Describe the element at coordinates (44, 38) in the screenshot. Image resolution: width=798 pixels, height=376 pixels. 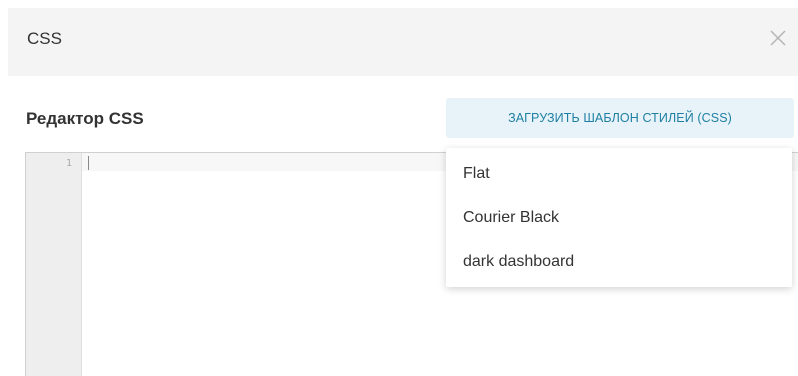
I see `dialog-title: CSS` at that location.